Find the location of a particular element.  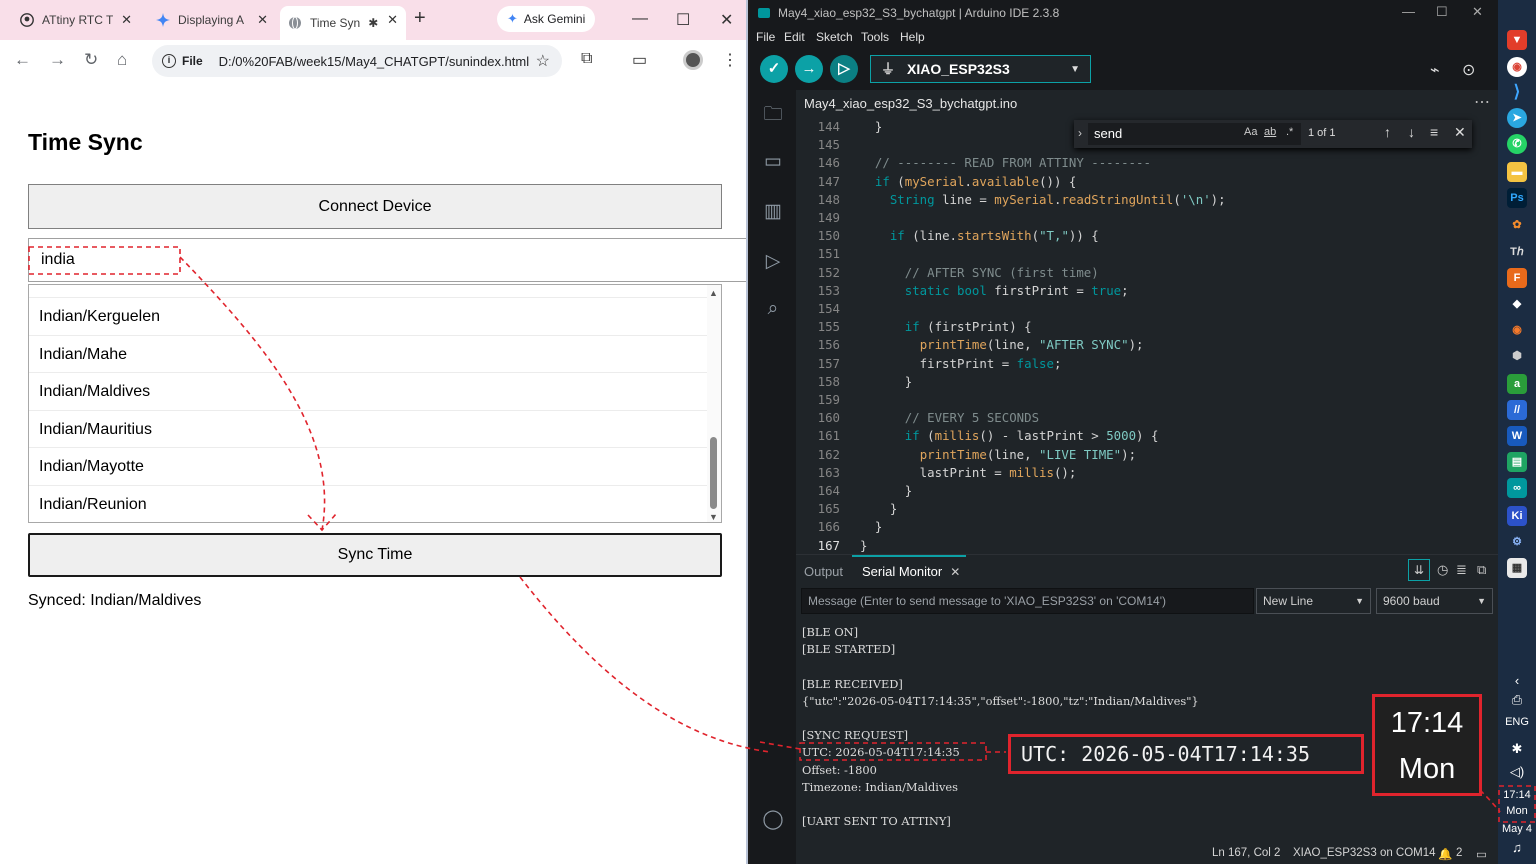

scroll-down-icon: ▼ is located at coordinates (713, 517).